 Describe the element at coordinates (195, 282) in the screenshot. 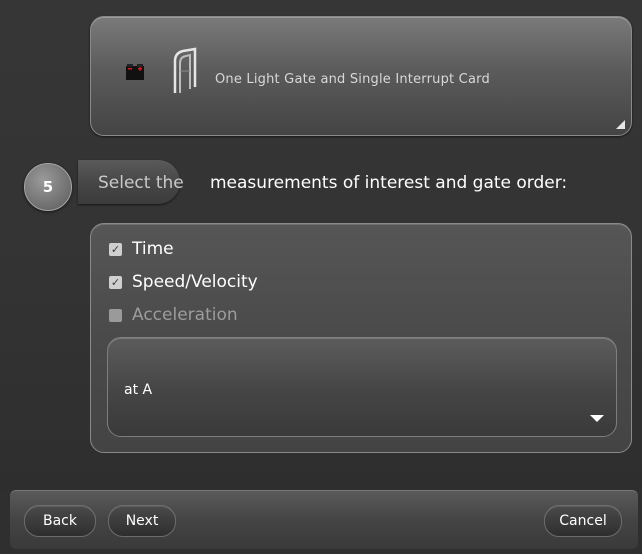

I see `speed-label: Speed/Velocity` at that location.